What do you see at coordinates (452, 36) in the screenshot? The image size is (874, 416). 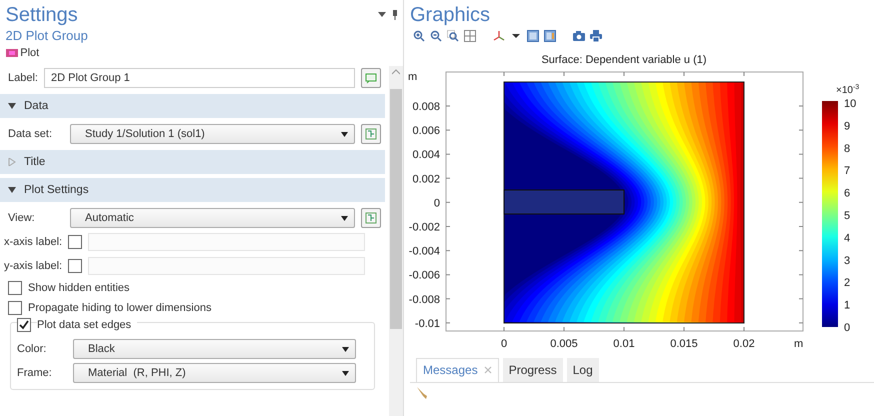 I see `zoom-box-icon` at bounding box center [452, 36].